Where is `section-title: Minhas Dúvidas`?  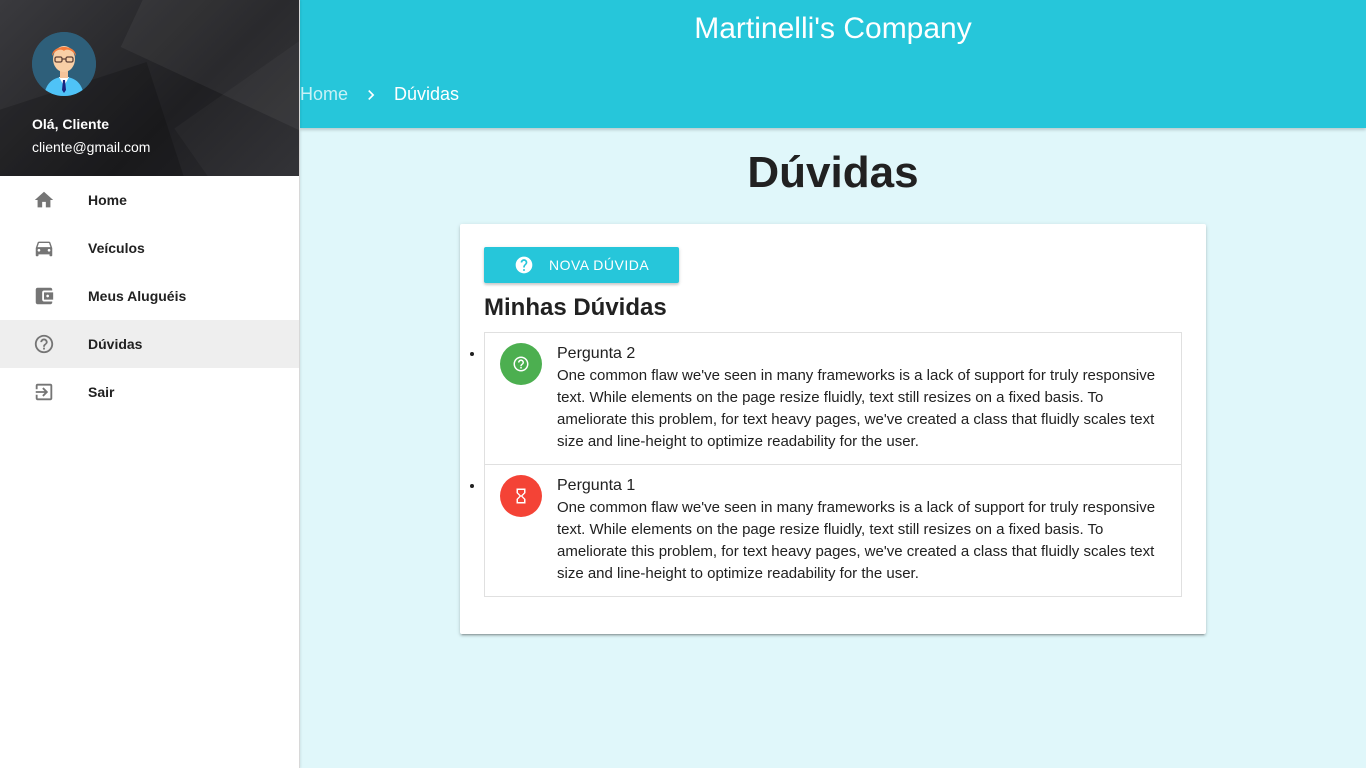 section-title: Minhas Dúvidas is located at coordinates (575, 307).